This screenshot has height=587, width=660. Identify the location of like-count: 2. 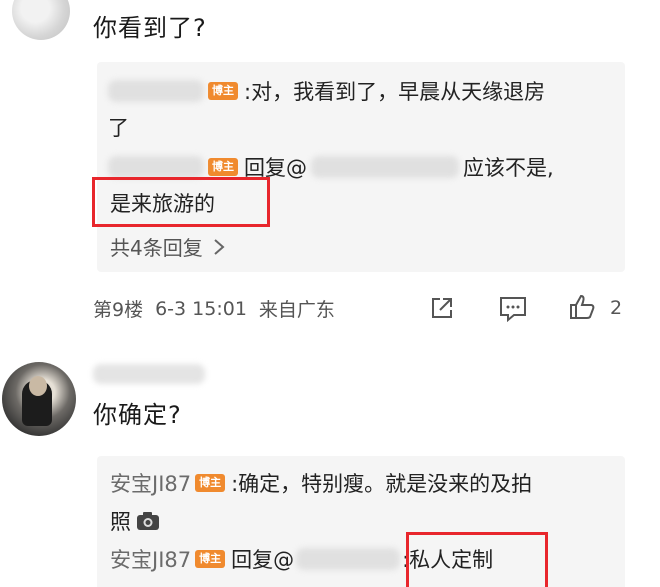
(616, 308).